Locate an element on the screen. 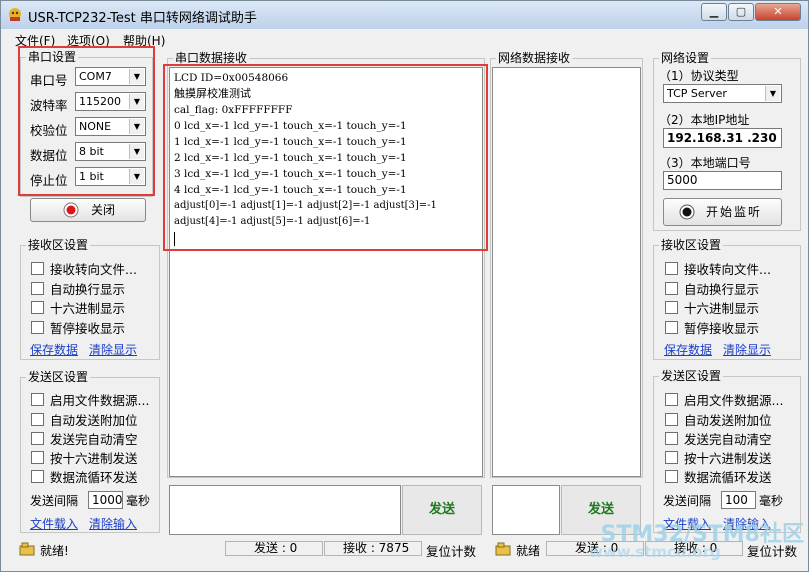 The width and height of the screenshot is (809, 572). status-icon is located at coordinates (503, 549).